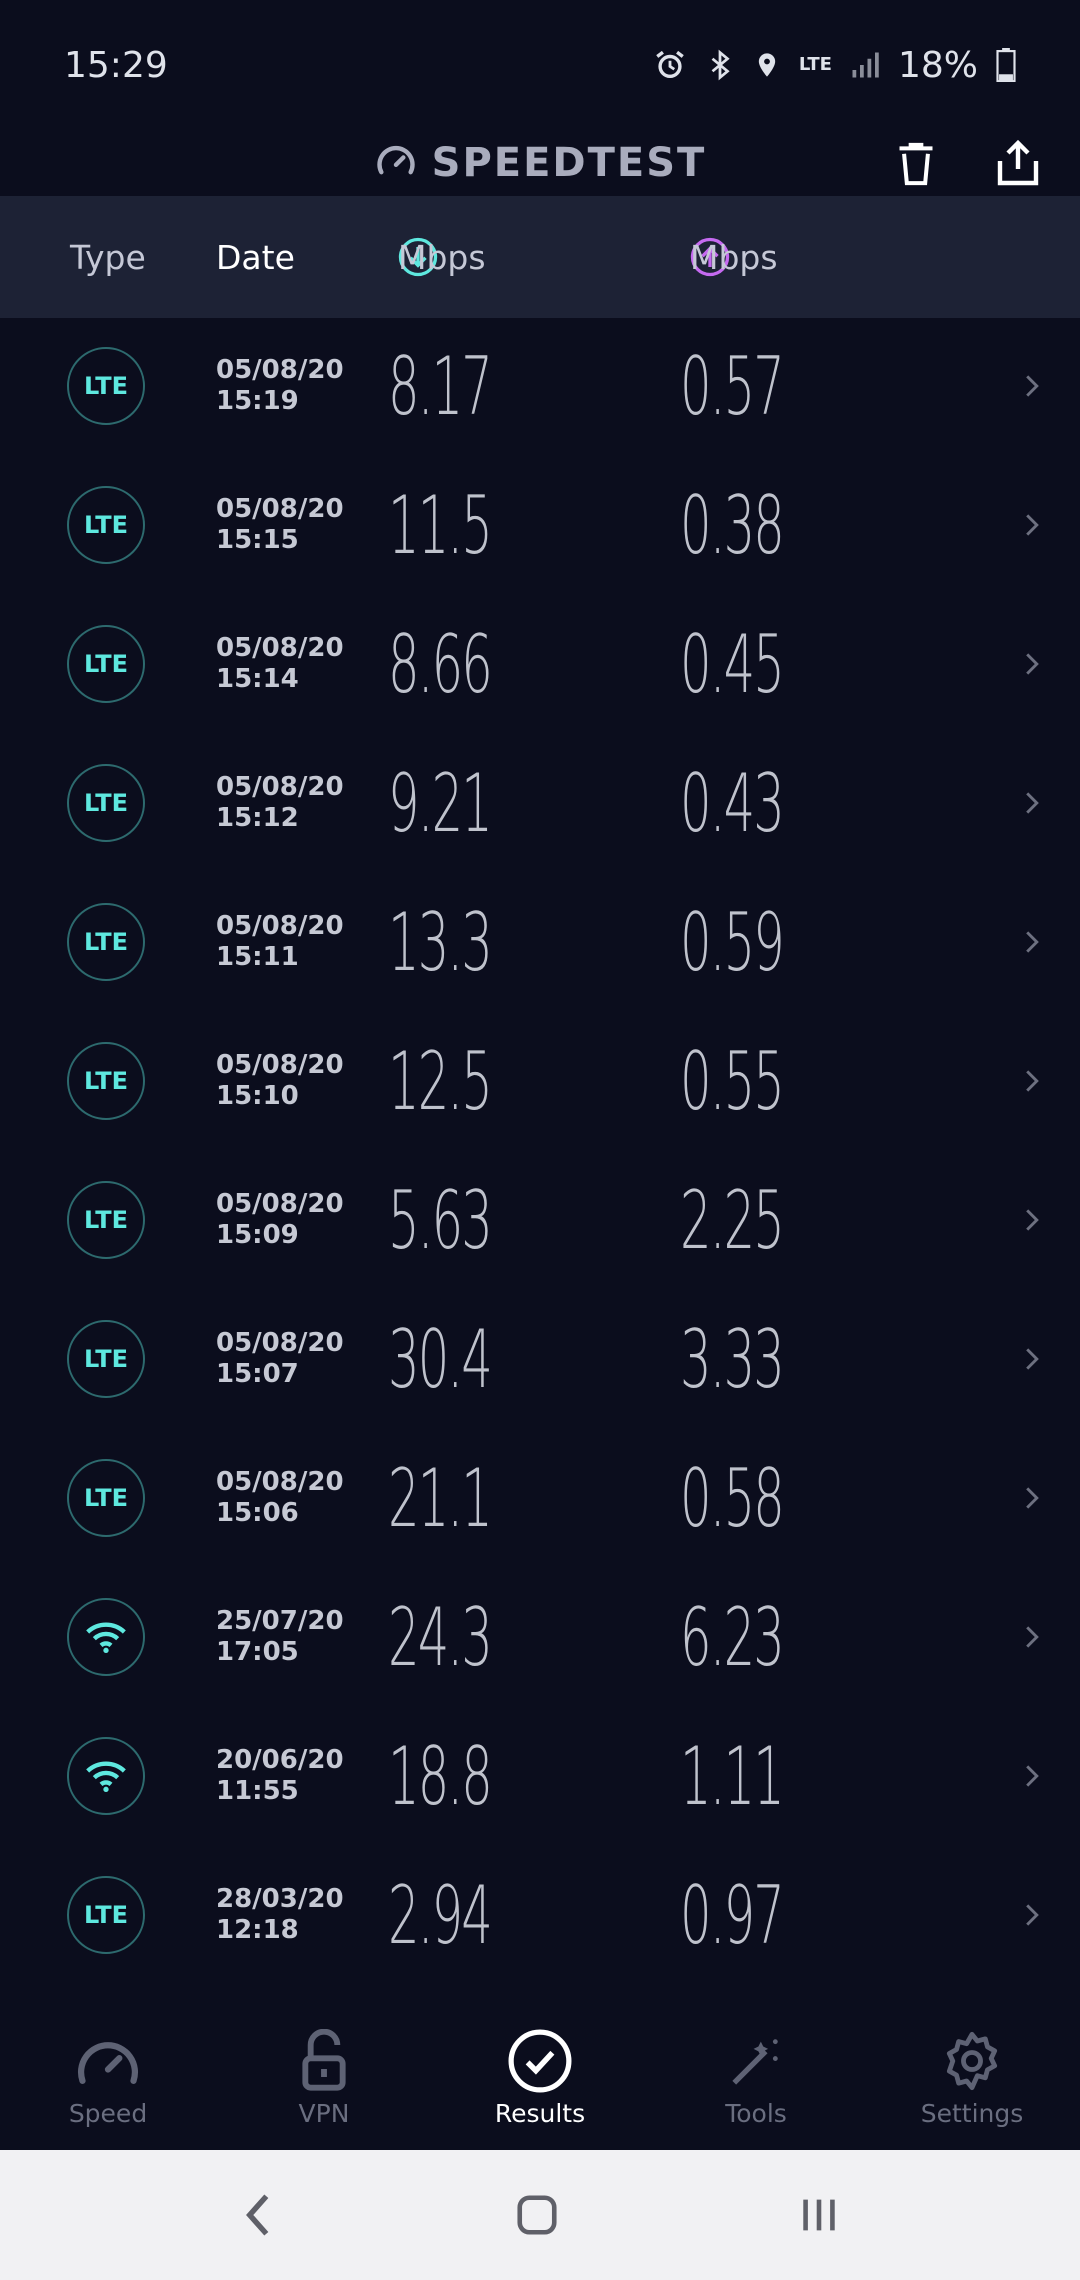 The height and width of the screenshot is (2280, 1080). What do you see at coordinates (540, 526) in the screenshot?
I see `result-row: LTE 05/08/20 15:15 11.5 0.38` at bounding box center [540, 526].